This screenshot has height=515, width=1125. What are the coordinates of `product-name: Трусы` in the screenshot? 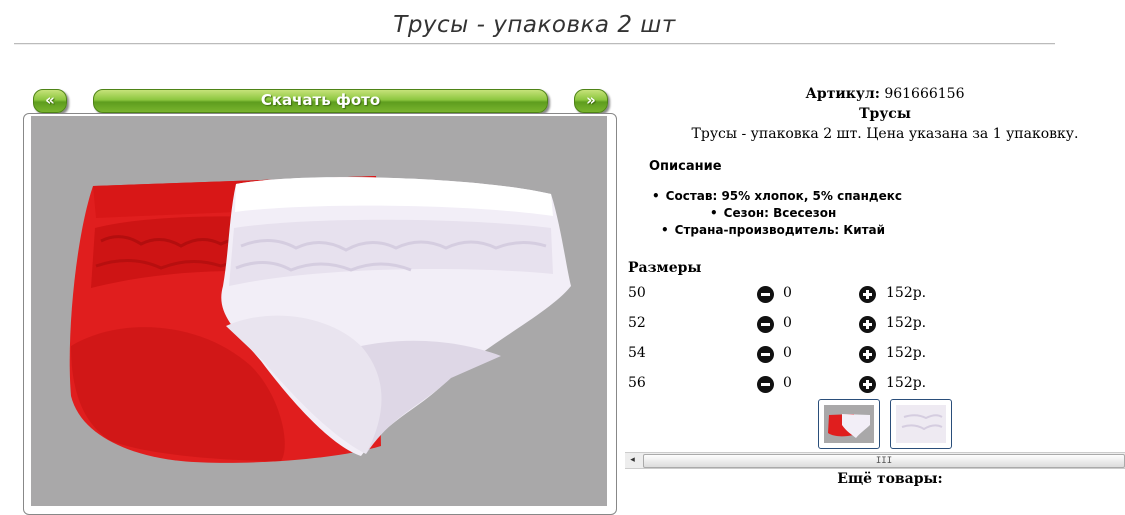 It's located at (885, 114).